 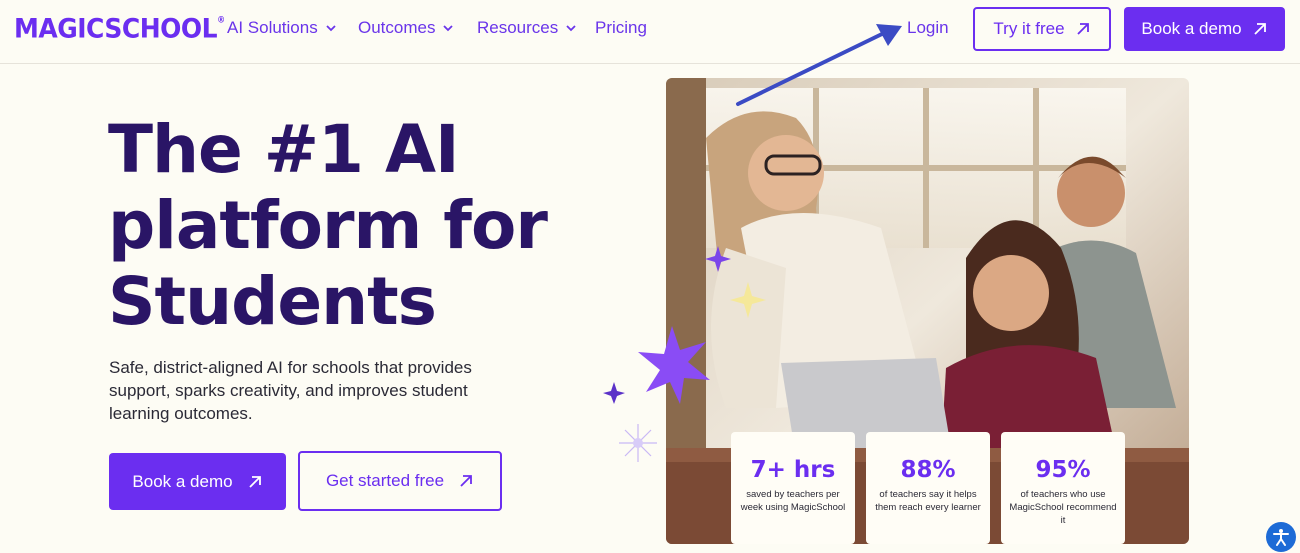 What do you see at coordinates (1029, 28) in the screenshot?
I see `button-label: Try it free` at bounding box center [1029, 28].